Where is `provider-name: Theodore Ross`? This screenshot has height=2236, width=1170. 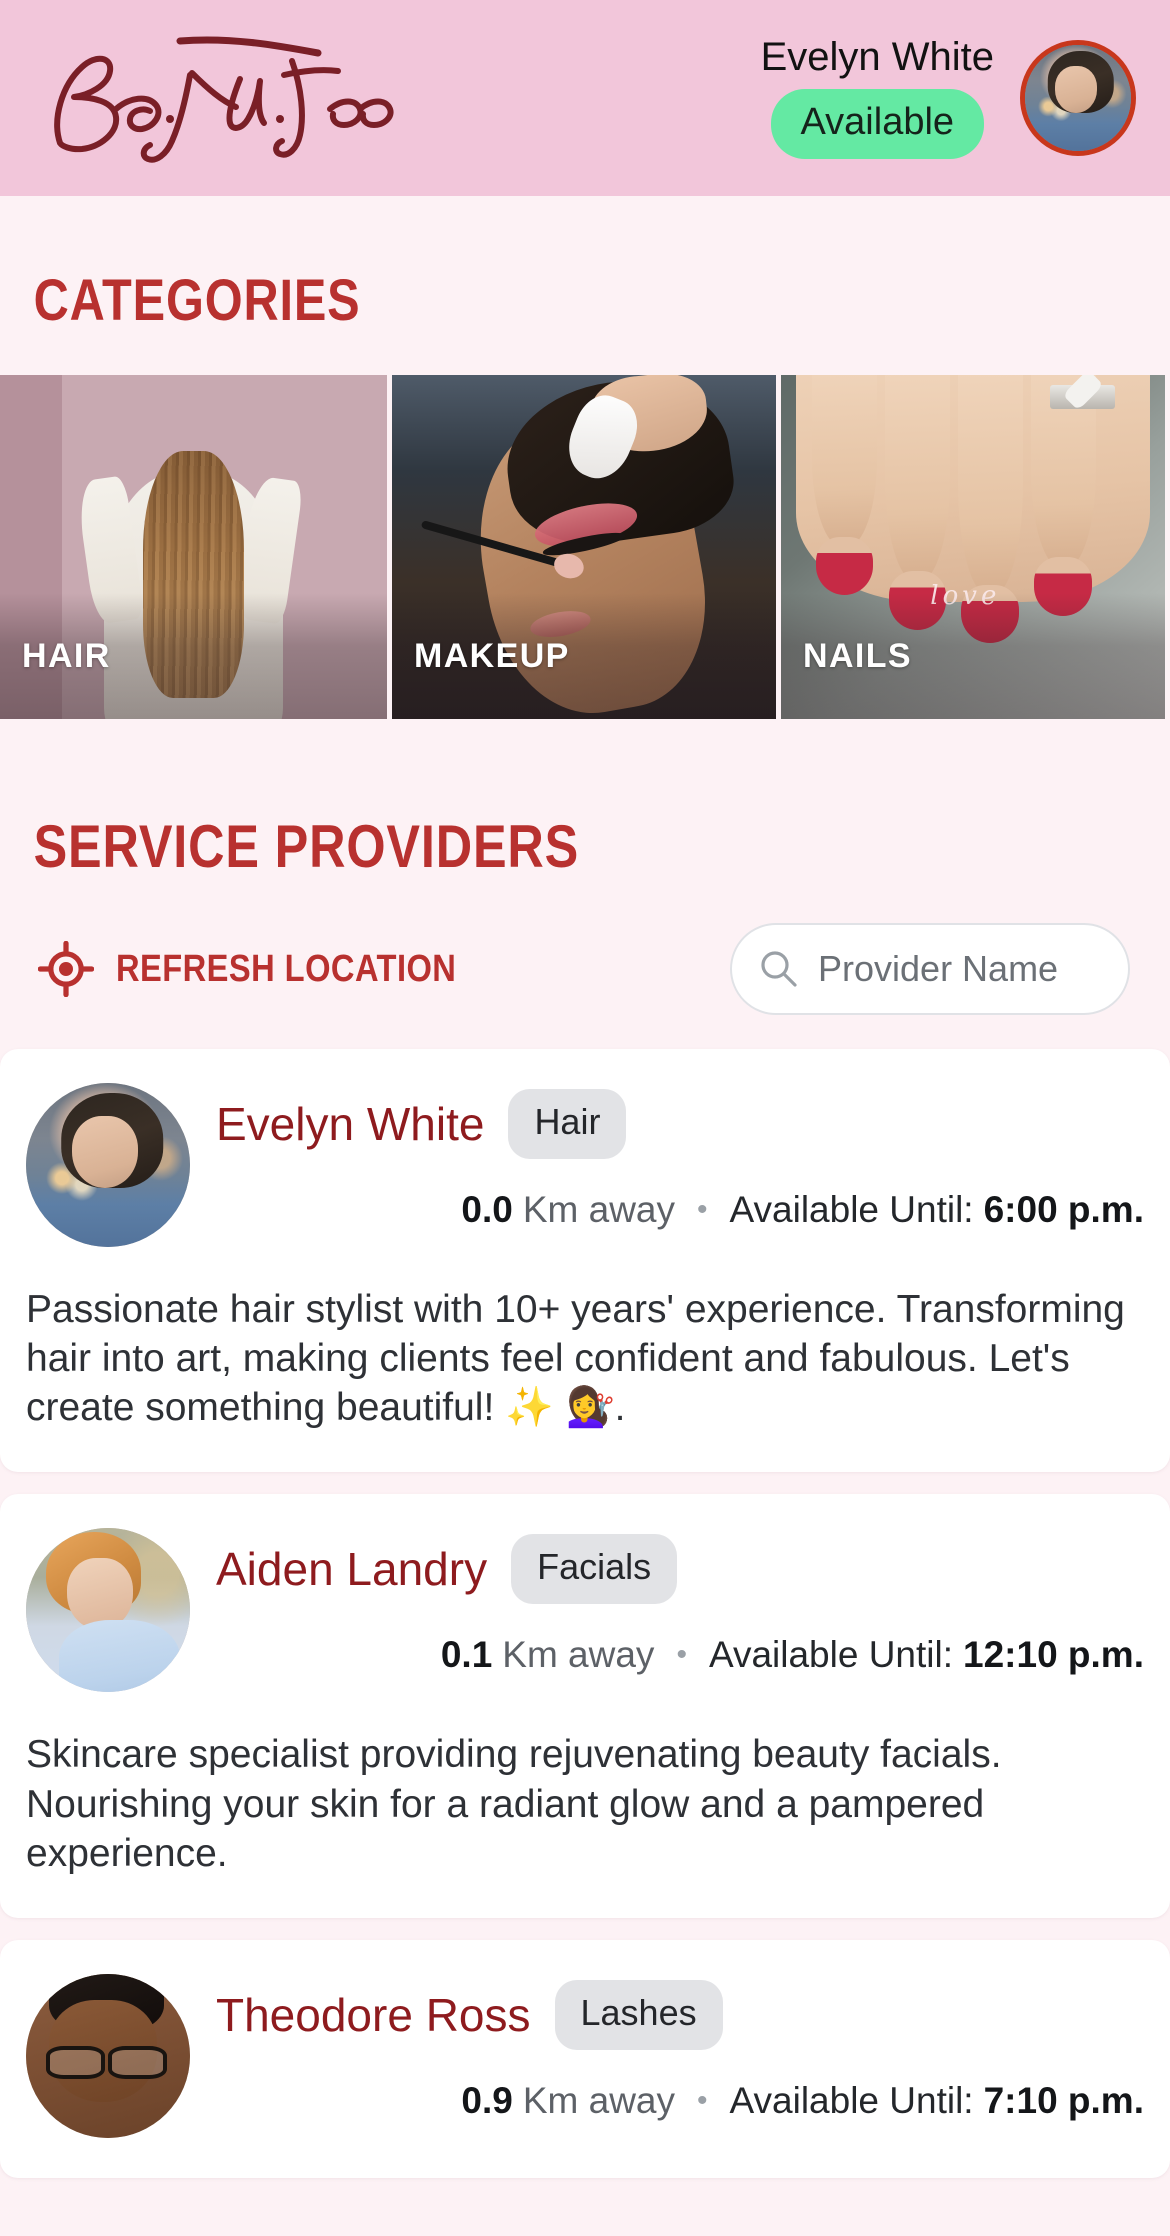
provider-name: Theodore Ross is located at coordinates (373, 2014).